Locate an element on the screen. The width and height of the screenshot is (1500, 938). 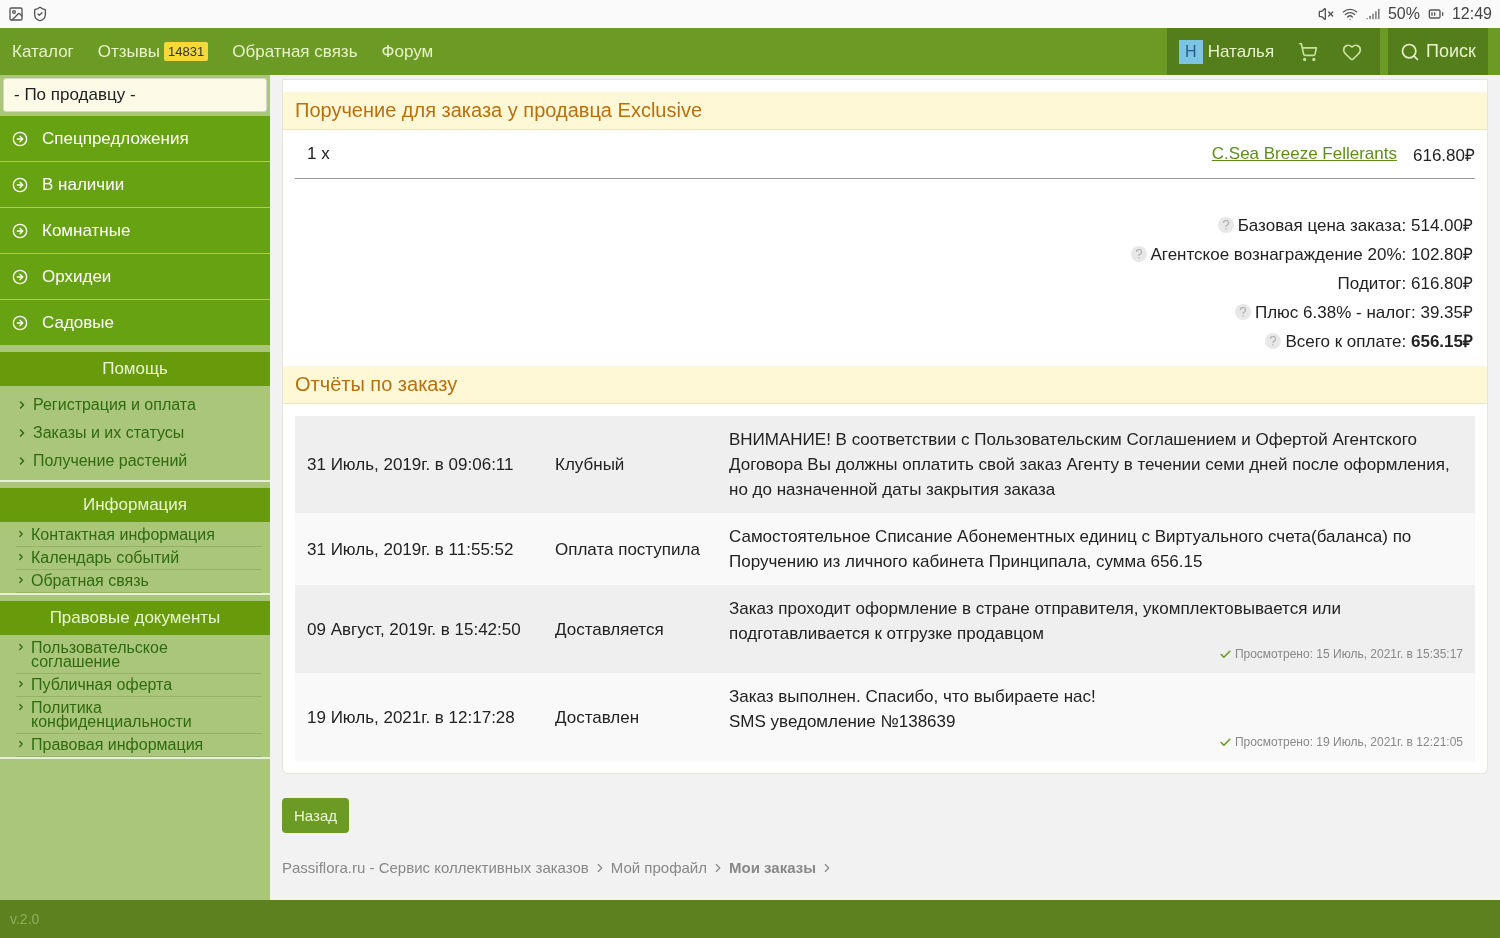
image-icon is located at coordinates (16, 14).